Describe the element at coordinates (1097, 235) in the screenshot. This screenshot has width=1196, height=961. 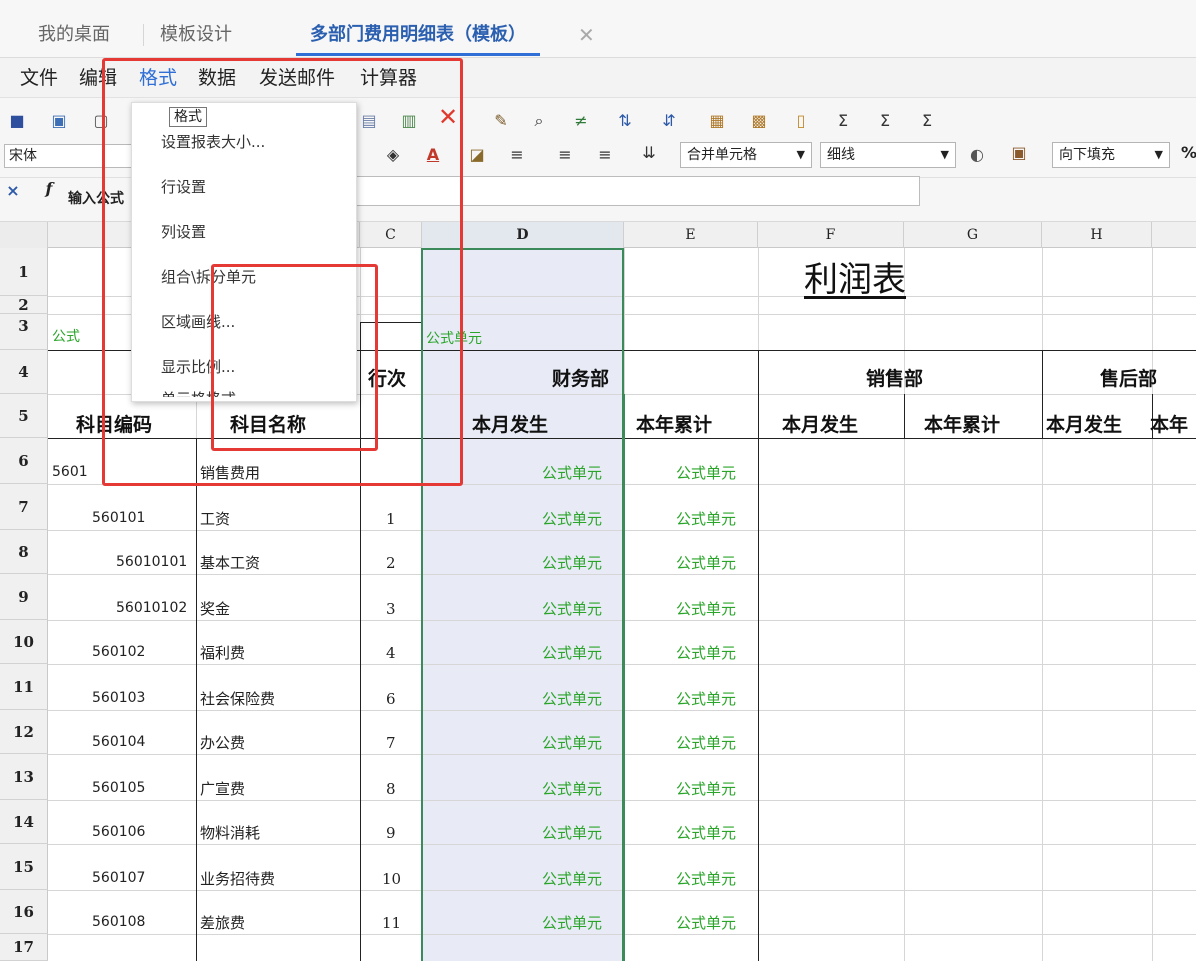
I see `column-header-h: H` at that location.